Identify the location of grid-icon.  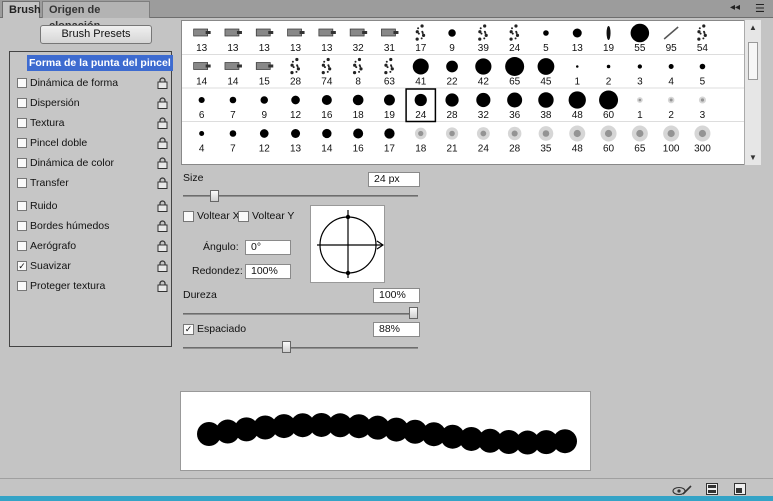
(712, 489).